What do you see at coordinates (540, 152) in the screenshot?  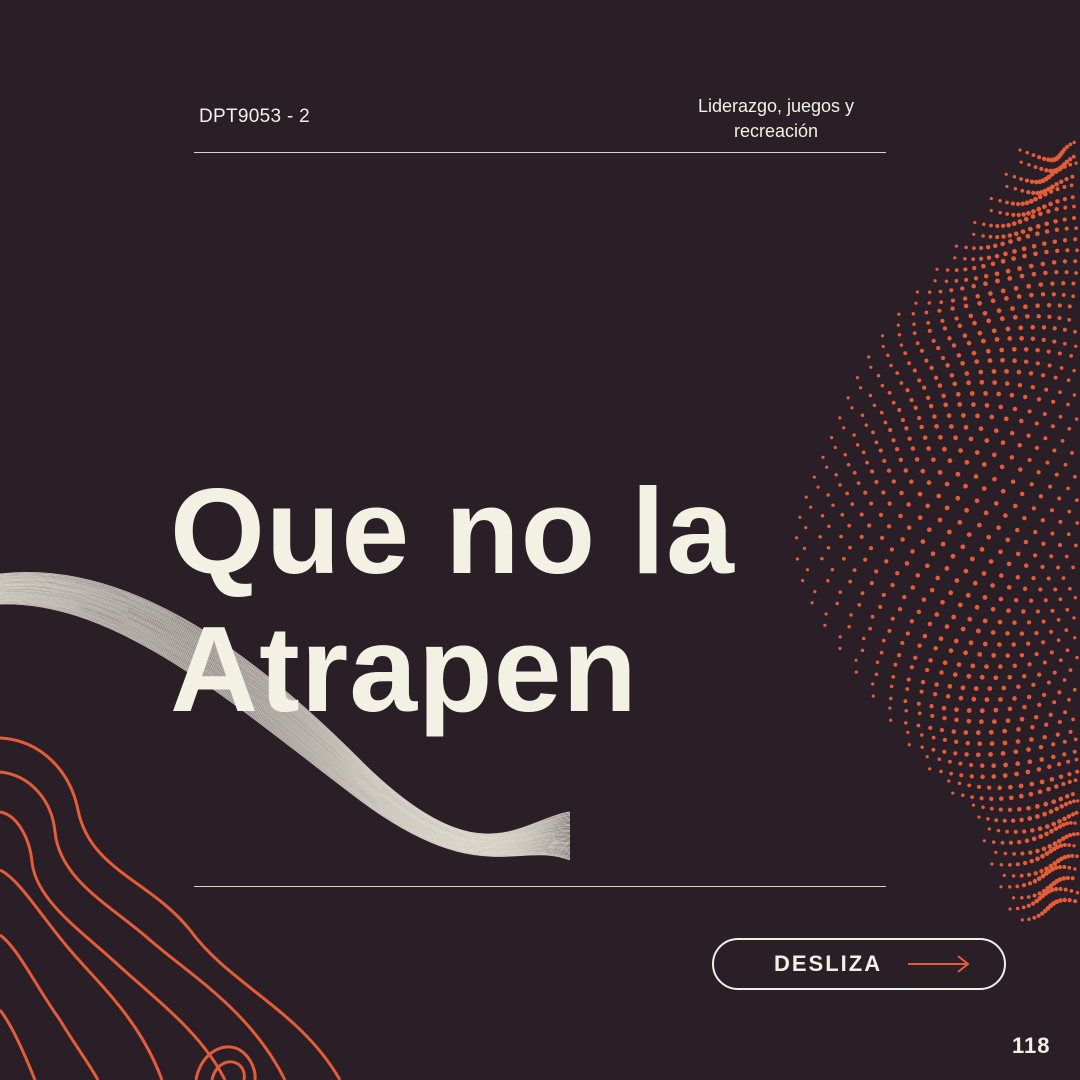 I see `top-divider` at bounding box center [540, 152].